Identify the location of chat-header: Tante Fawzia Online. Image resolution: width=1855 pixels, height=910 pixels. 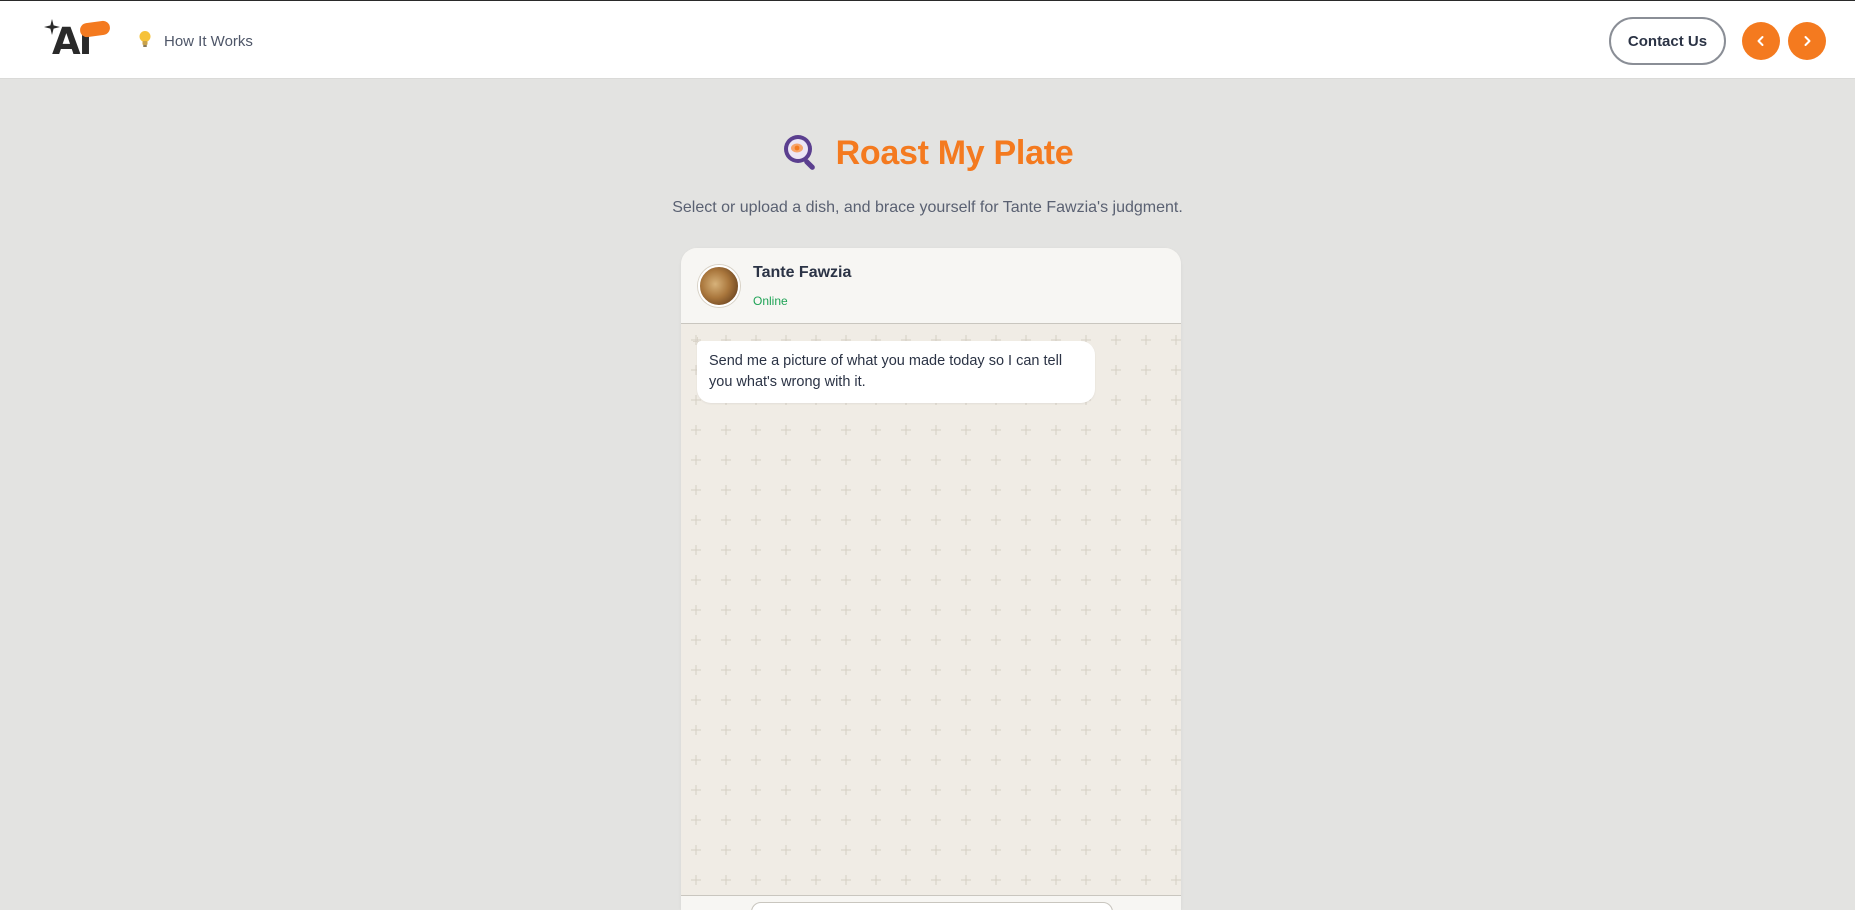
(931, 286).